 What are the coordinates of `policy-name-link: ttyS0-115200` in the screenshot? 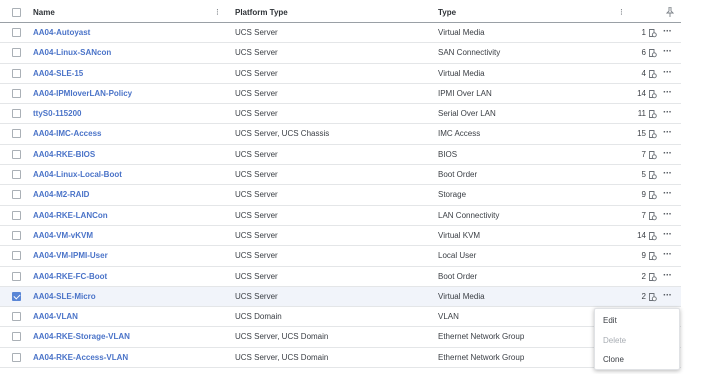 It's located at (57, 114).